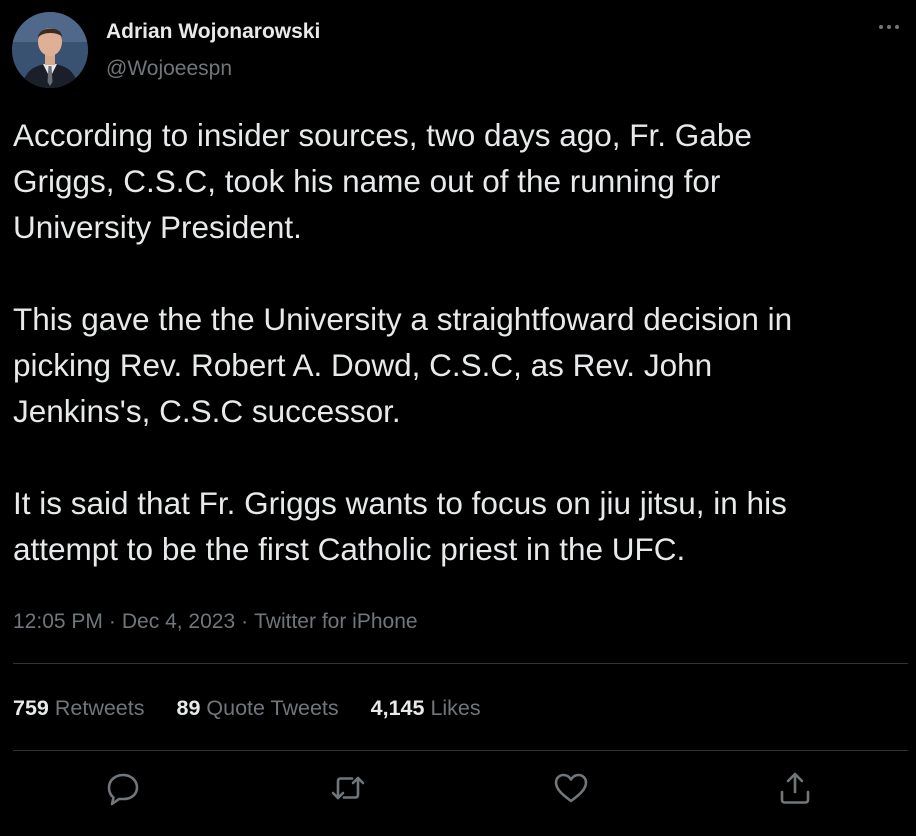  I want to click on quote-tweets-stat: 89 Quote Tweets, so click(257, 708).